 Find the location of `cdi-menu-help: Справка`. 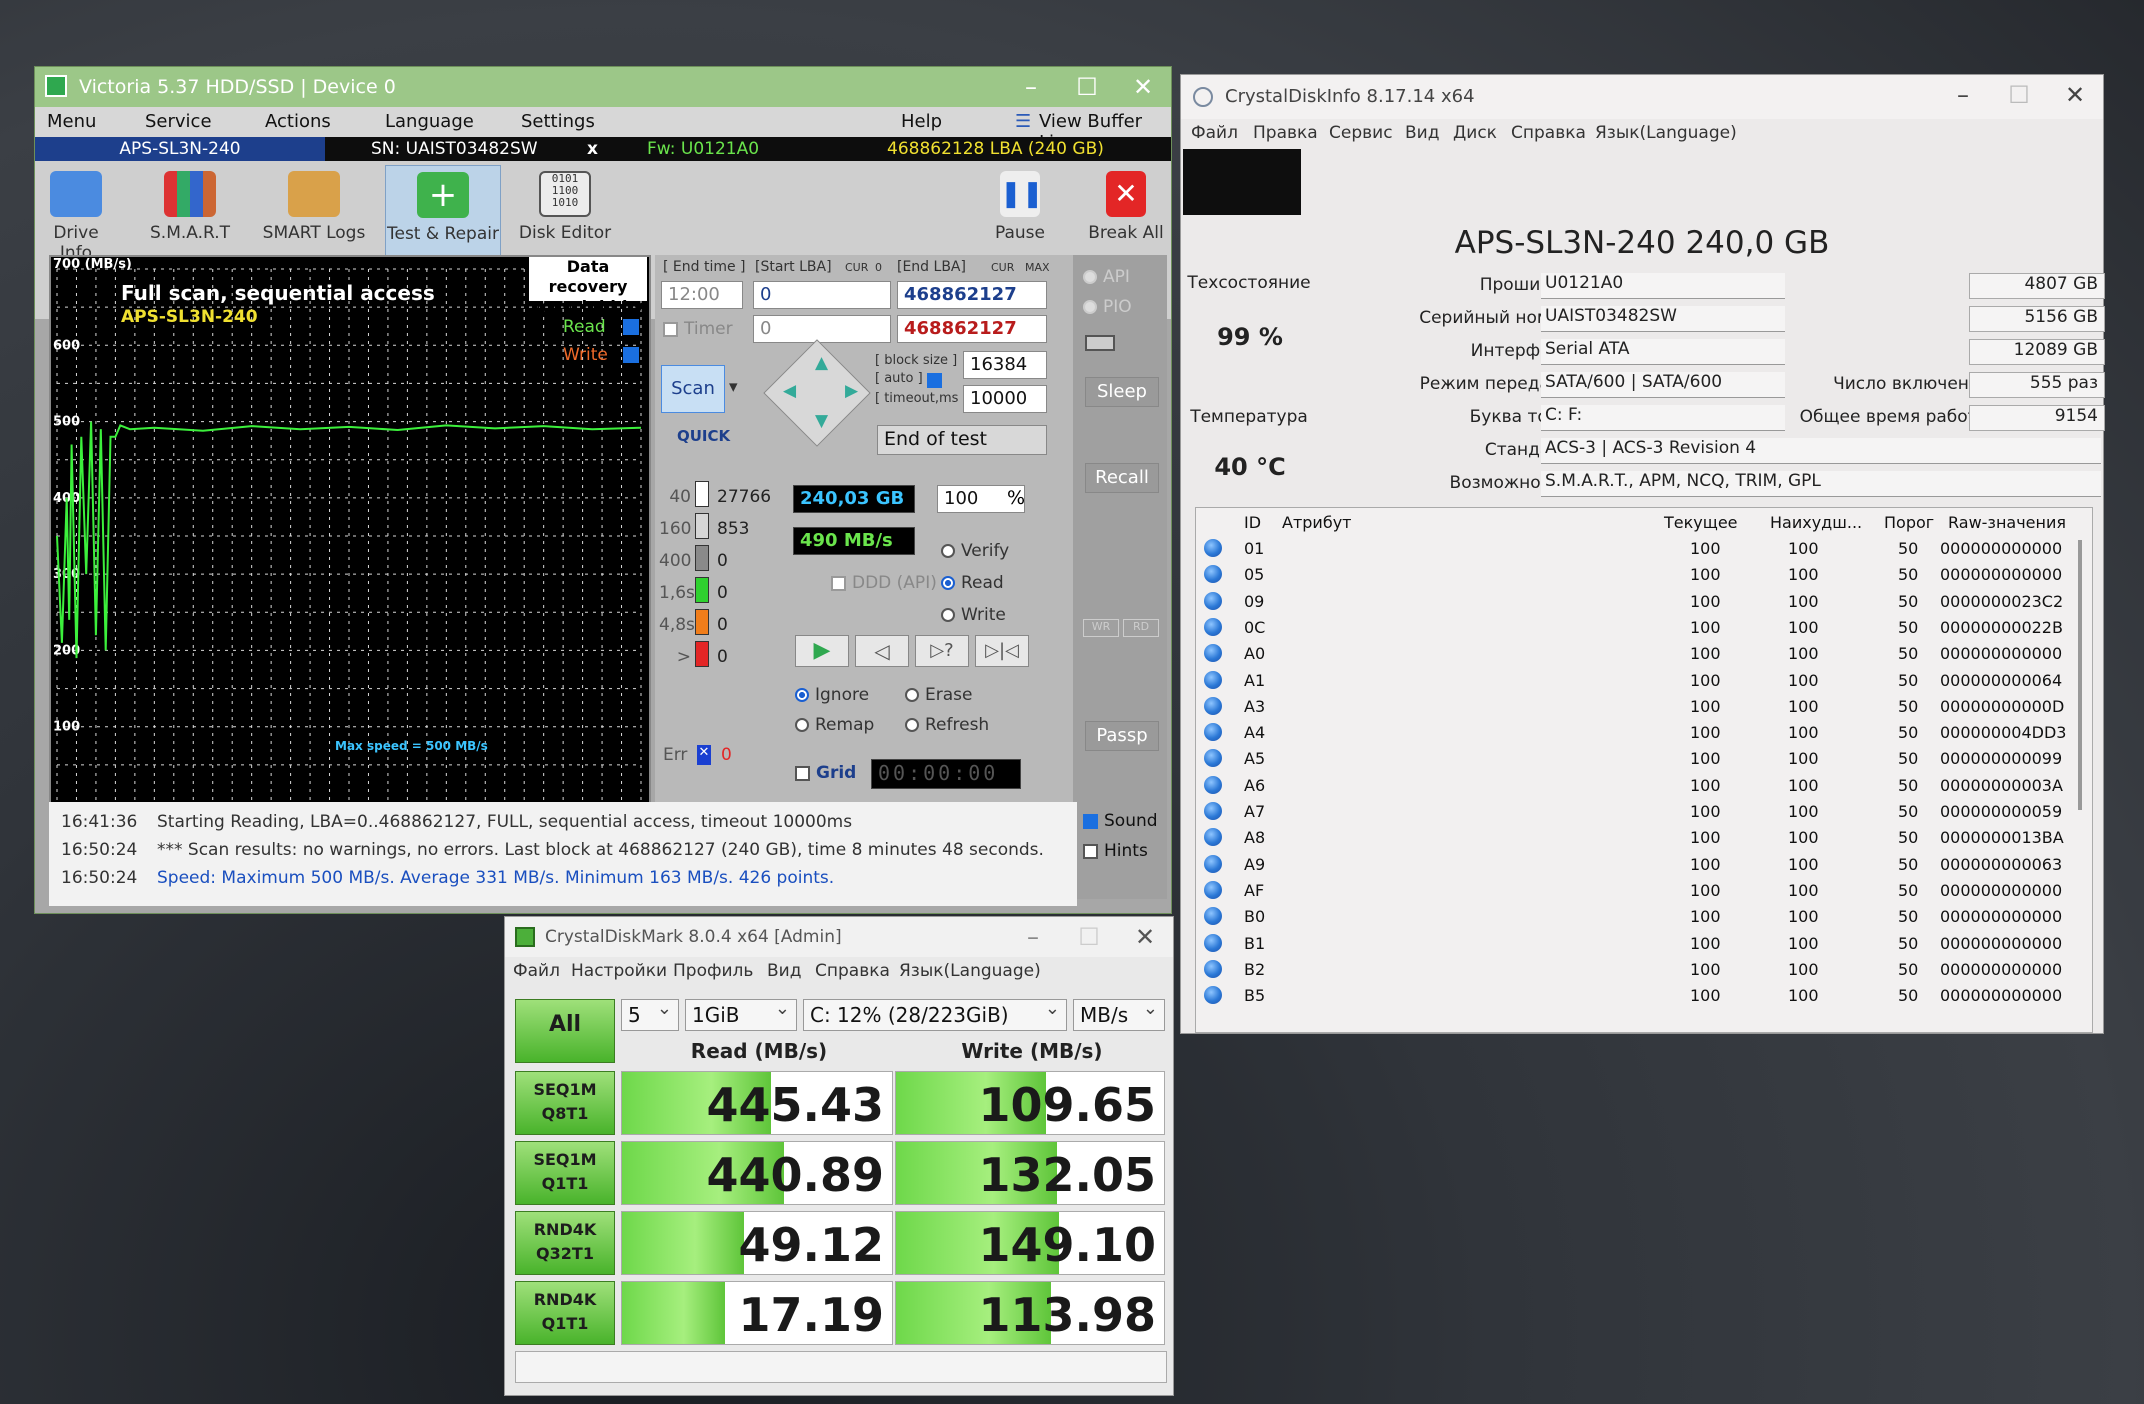

cdi-menu-help: Справка is located at coordinates (1548, 133).